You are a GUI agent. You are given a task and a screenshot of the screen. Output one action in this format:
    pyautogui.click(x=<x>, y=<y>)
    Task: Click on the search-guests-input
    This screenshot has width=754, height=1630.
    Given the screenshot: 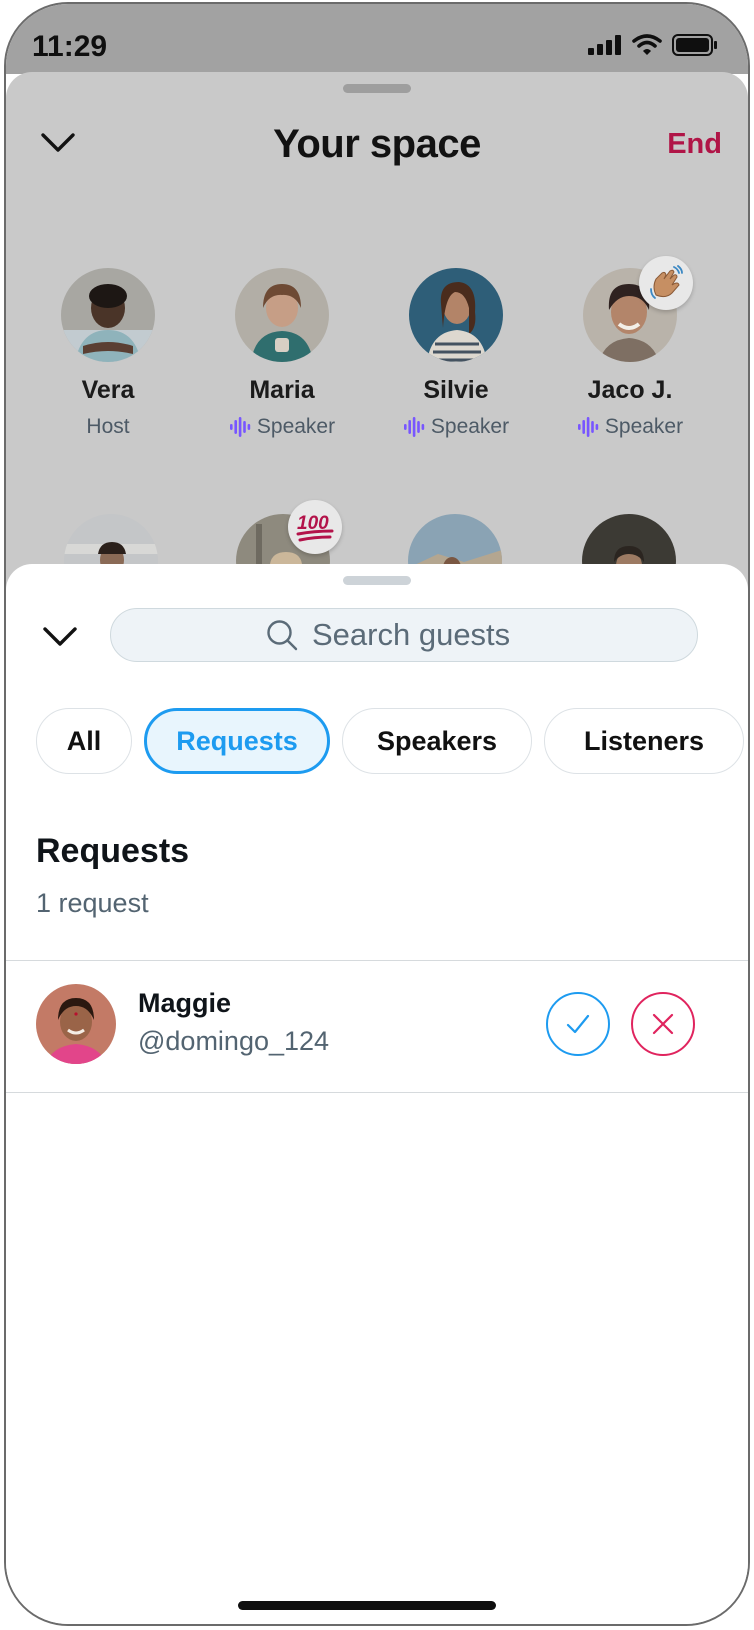 What is the action you would take?
    pyautogui.click(x=427, y=635)
    